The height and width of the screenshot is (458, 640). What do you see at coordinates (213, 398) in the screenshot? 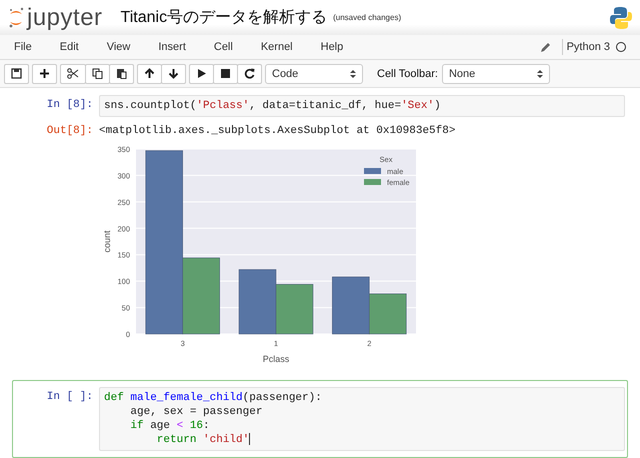
I see `code-line: def male_female_child(passenger):` at bounding box center [213, 398].